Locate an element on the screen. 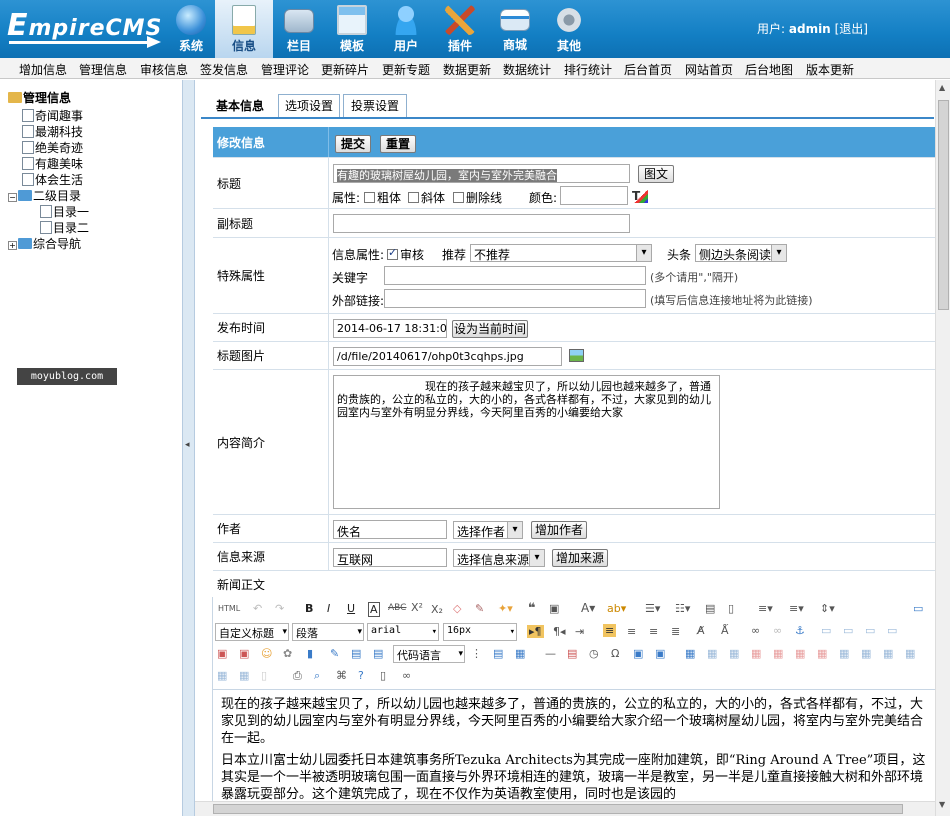 This screenshot has height=816, width=950. source-input: 互联网 is located at coordinates (390, 557).